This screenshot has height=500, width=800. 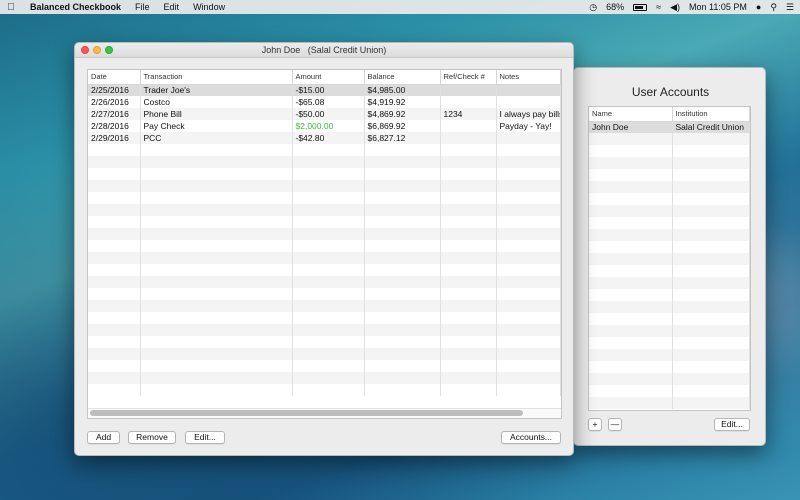 What do you see at coordinates (97, 50) in the screenshot?
I see `minimize-window-button` at bounding box center [97, 50].